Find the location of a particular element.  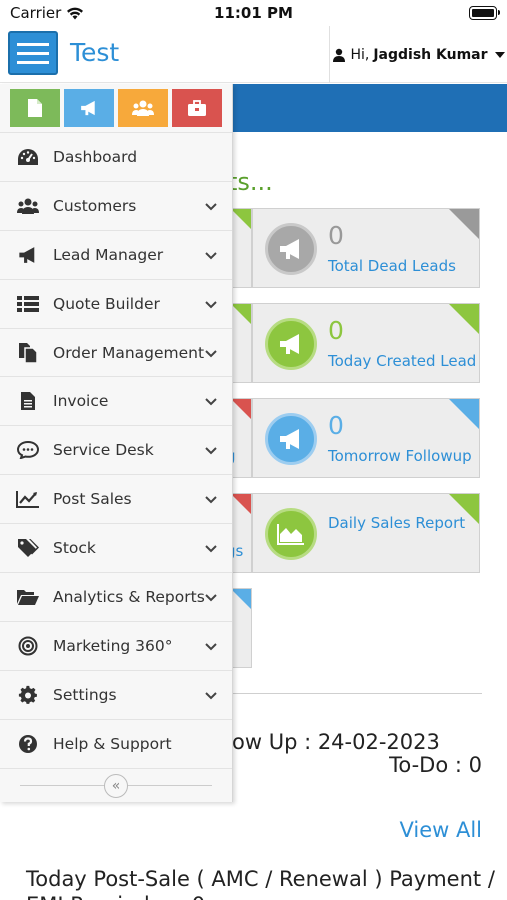

menu-label: Settings is located at coordinates (85, 694).